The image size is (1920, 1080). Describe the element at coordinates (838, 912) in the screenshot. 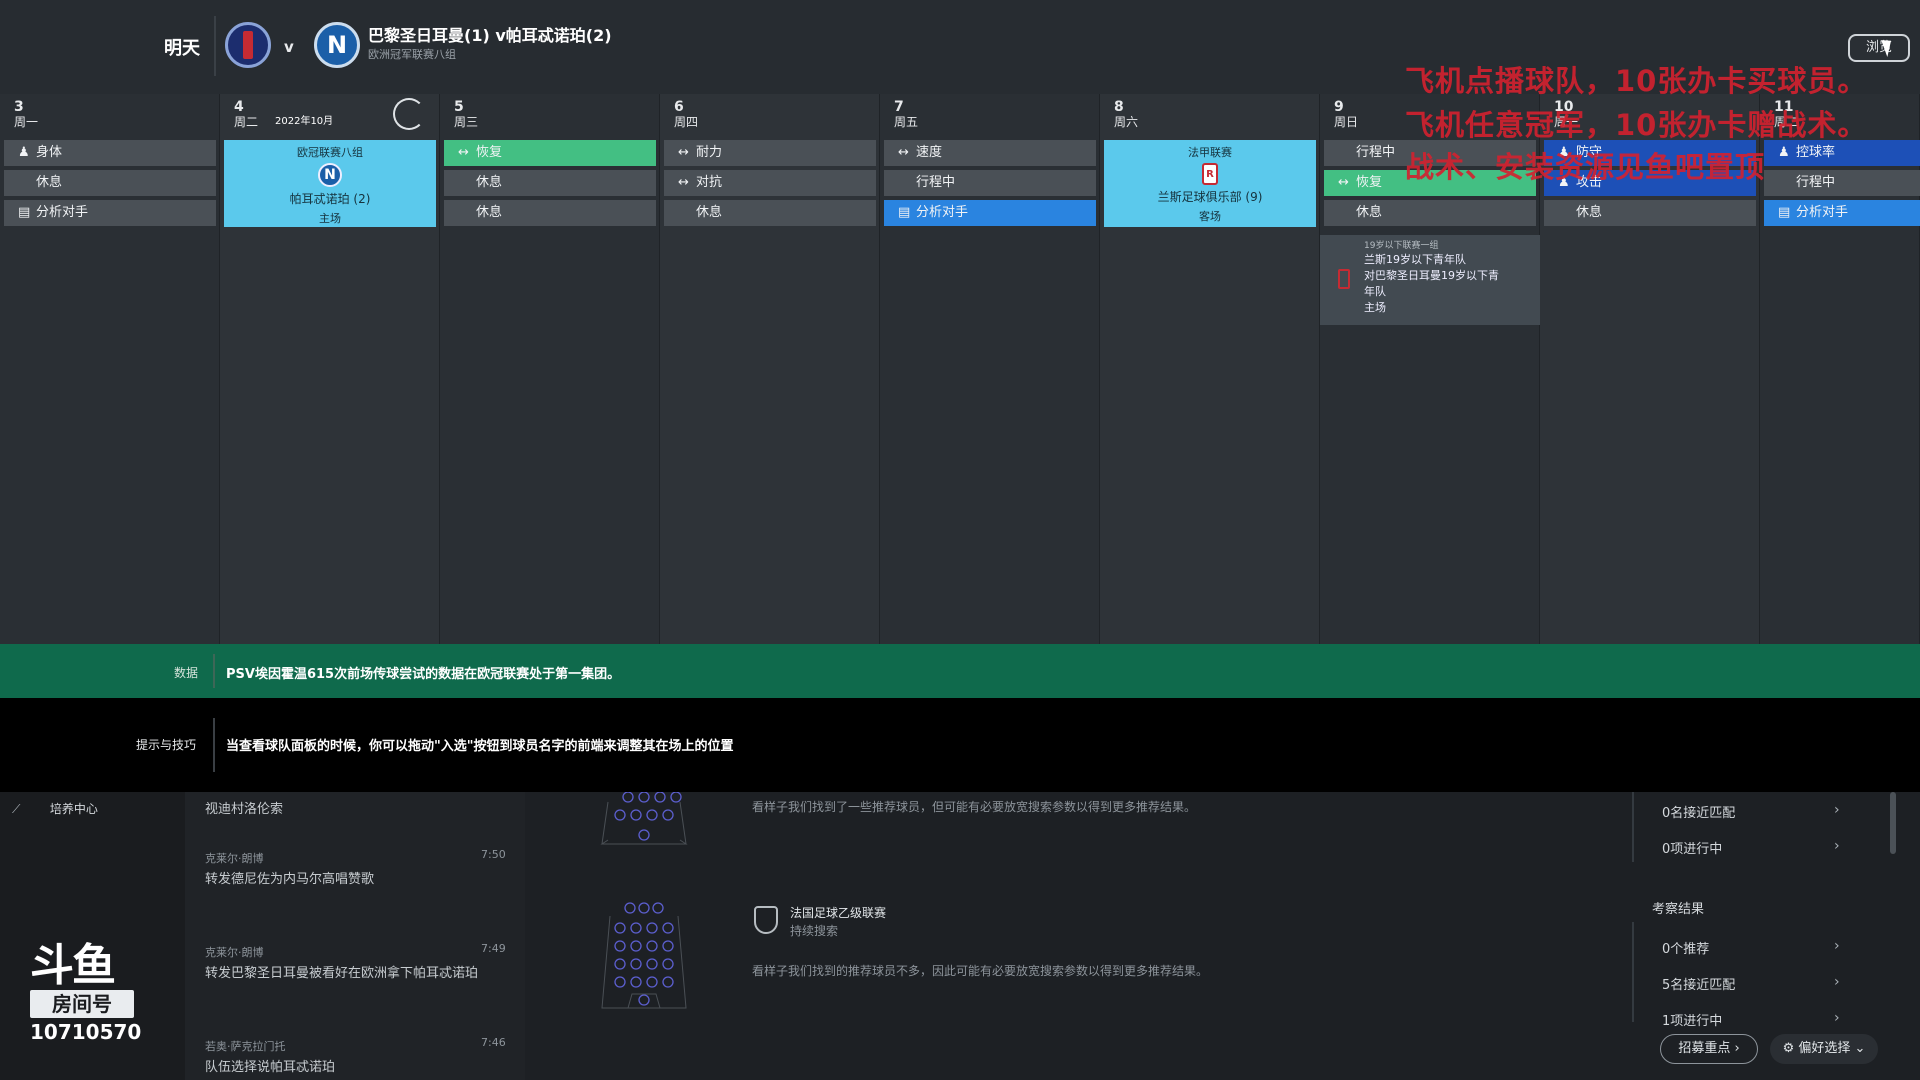

I see `scouting-title: 法国足球乙级联赛` at that location.